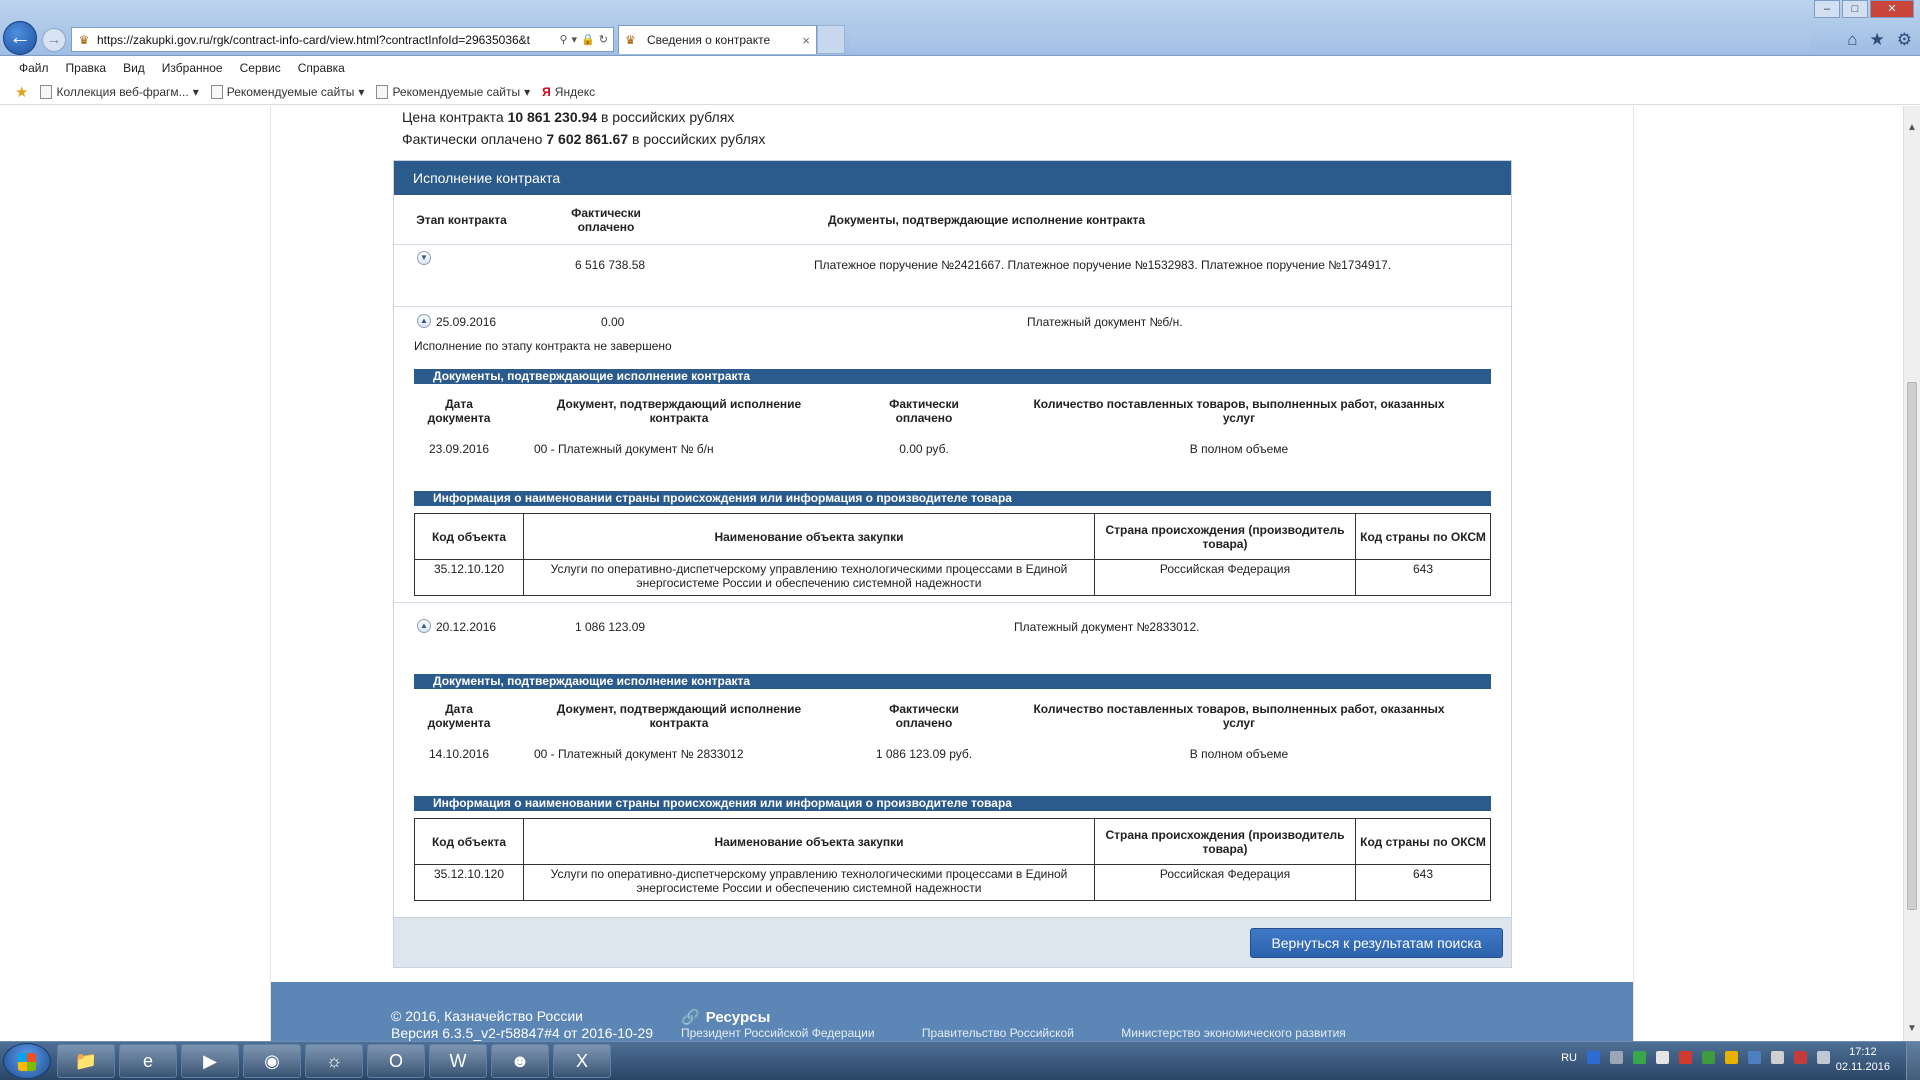  What do you see at coordinates (466, 322) in the screenshot?
I see `stage-date: 25.09.2016` at bounding box center [466, 322].